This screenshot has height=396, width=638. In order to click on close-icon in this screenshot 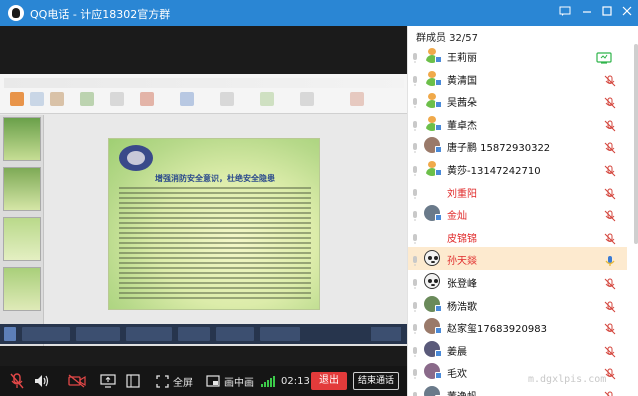, I will do `click(627, 13)`.